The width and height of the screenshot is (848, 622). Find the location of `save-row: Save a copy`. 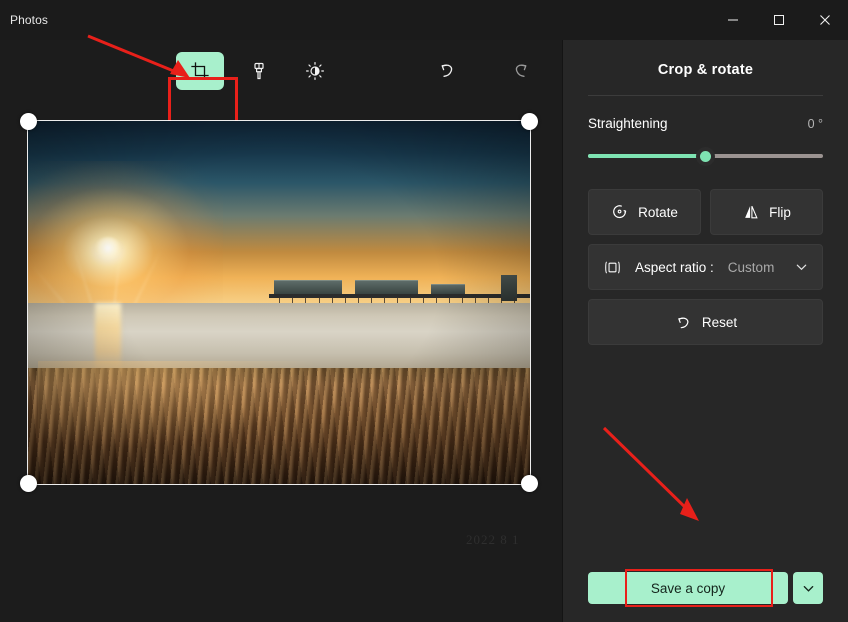

save-row: Save a copy is located at coordinates (705, 588).